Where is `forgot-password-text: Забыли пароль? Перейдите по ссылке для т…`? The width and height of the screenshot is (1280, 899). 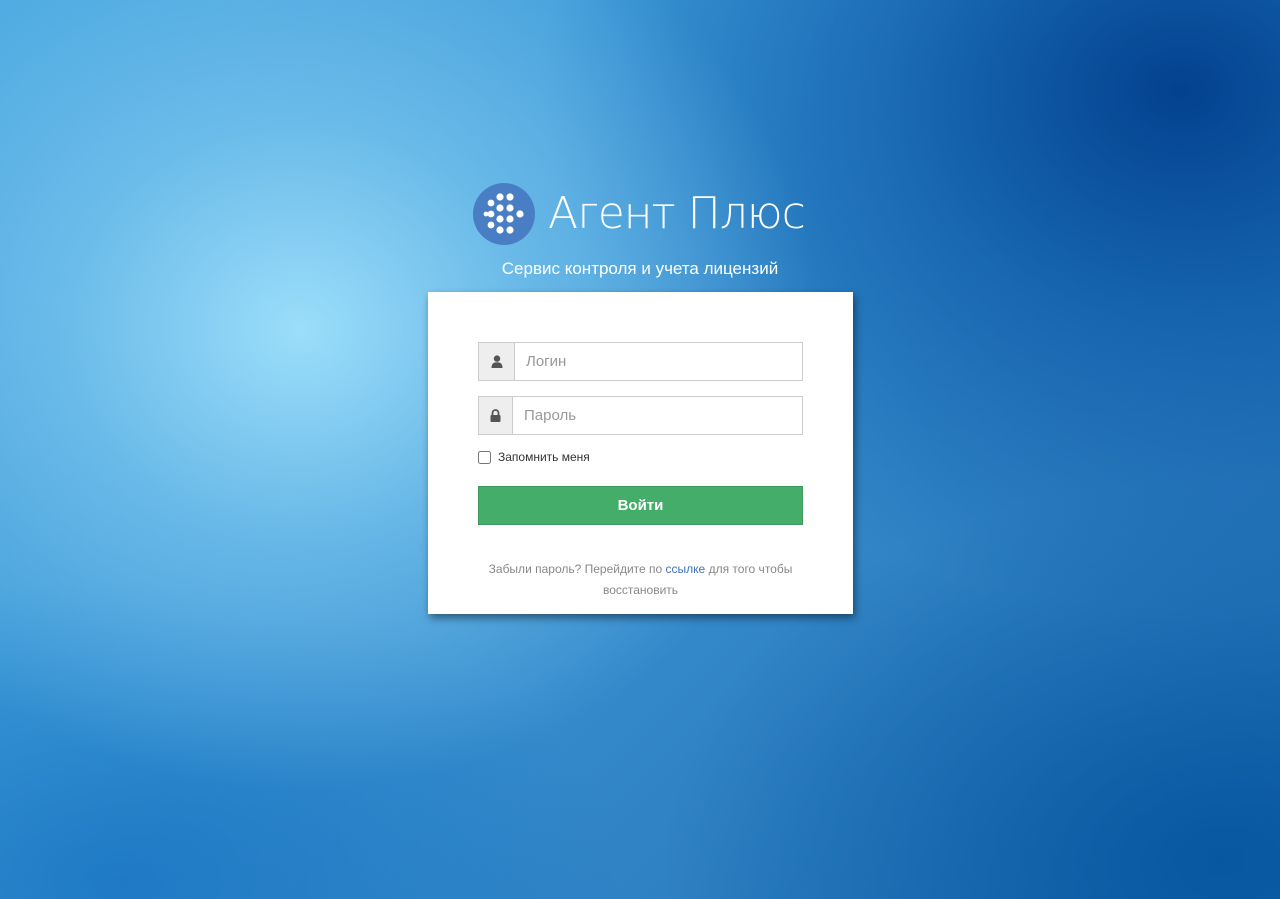 forgot-password-text: Забыли пароль? Перейдите по ссылке для т… is located at coordinates (640, 580).